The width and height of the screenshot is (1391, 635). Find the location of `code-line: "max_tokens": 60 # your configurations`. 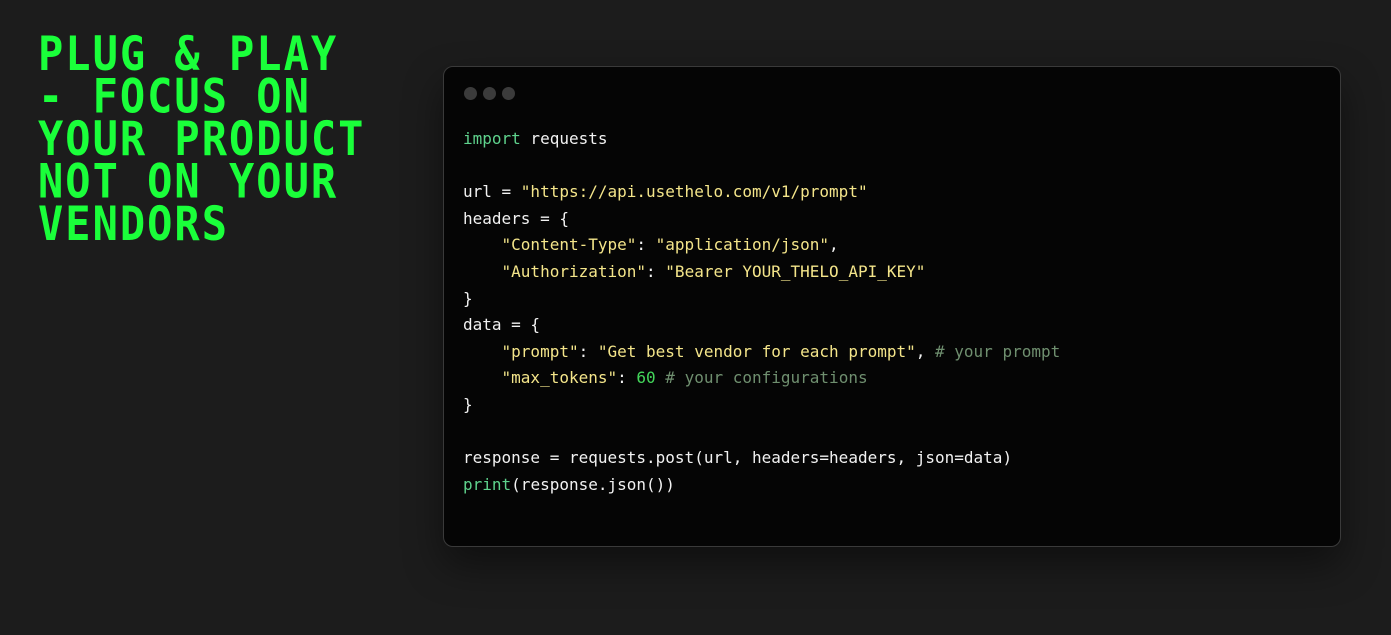

code-line: "max_tokens": 60 # your configurations is located at coordinates (761, 378).